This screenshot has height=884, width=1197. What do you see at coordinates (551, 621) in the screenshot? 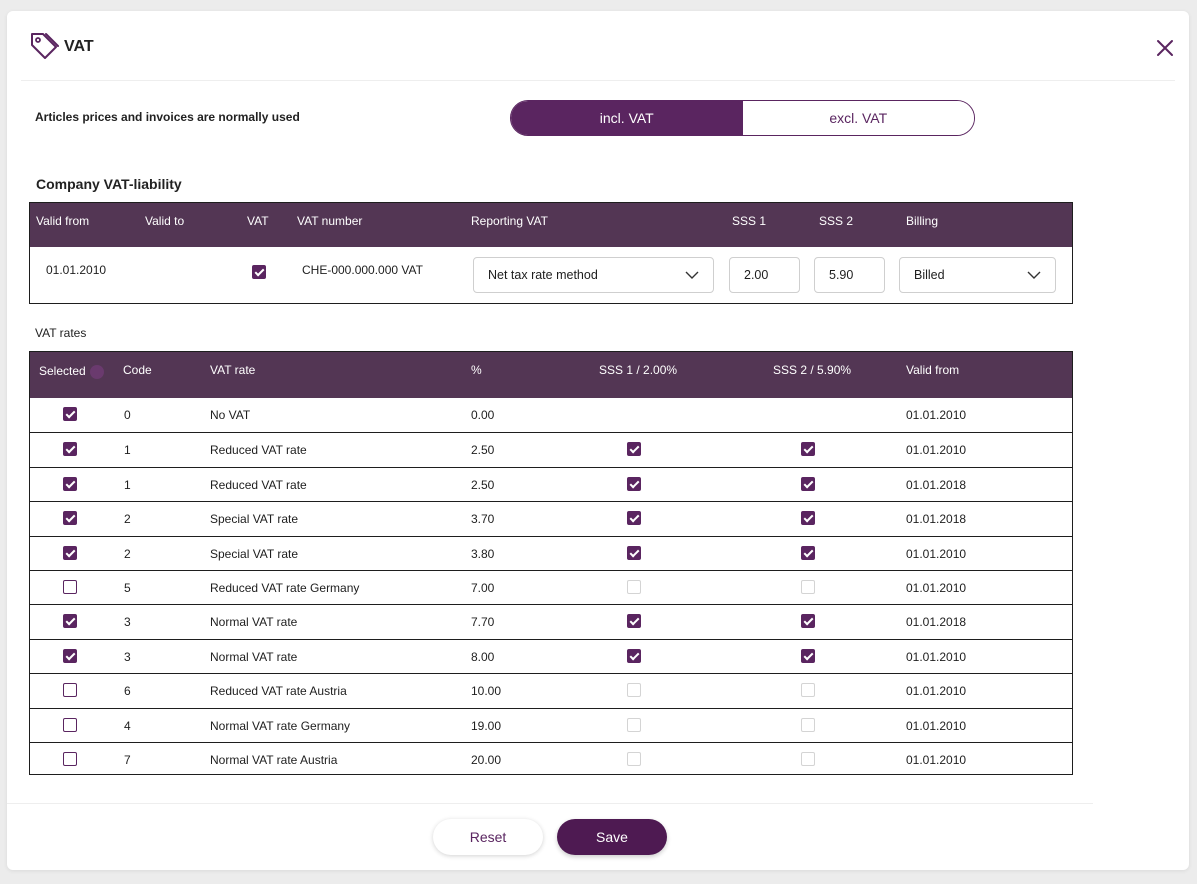
I see `table-row: 3 Normal VAT rate 7.70 01.01.2018` at bounding box center [551, 621].